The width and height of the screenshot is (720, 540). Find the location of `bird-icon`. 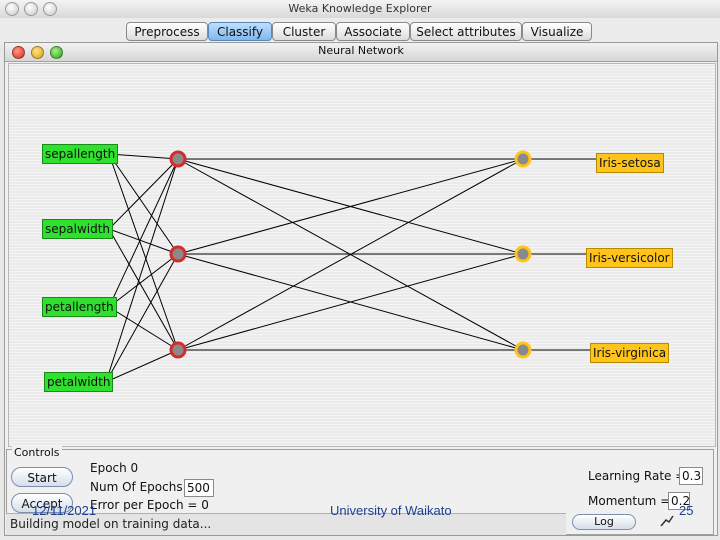

bird-icon is located at coordinates (667, 521).